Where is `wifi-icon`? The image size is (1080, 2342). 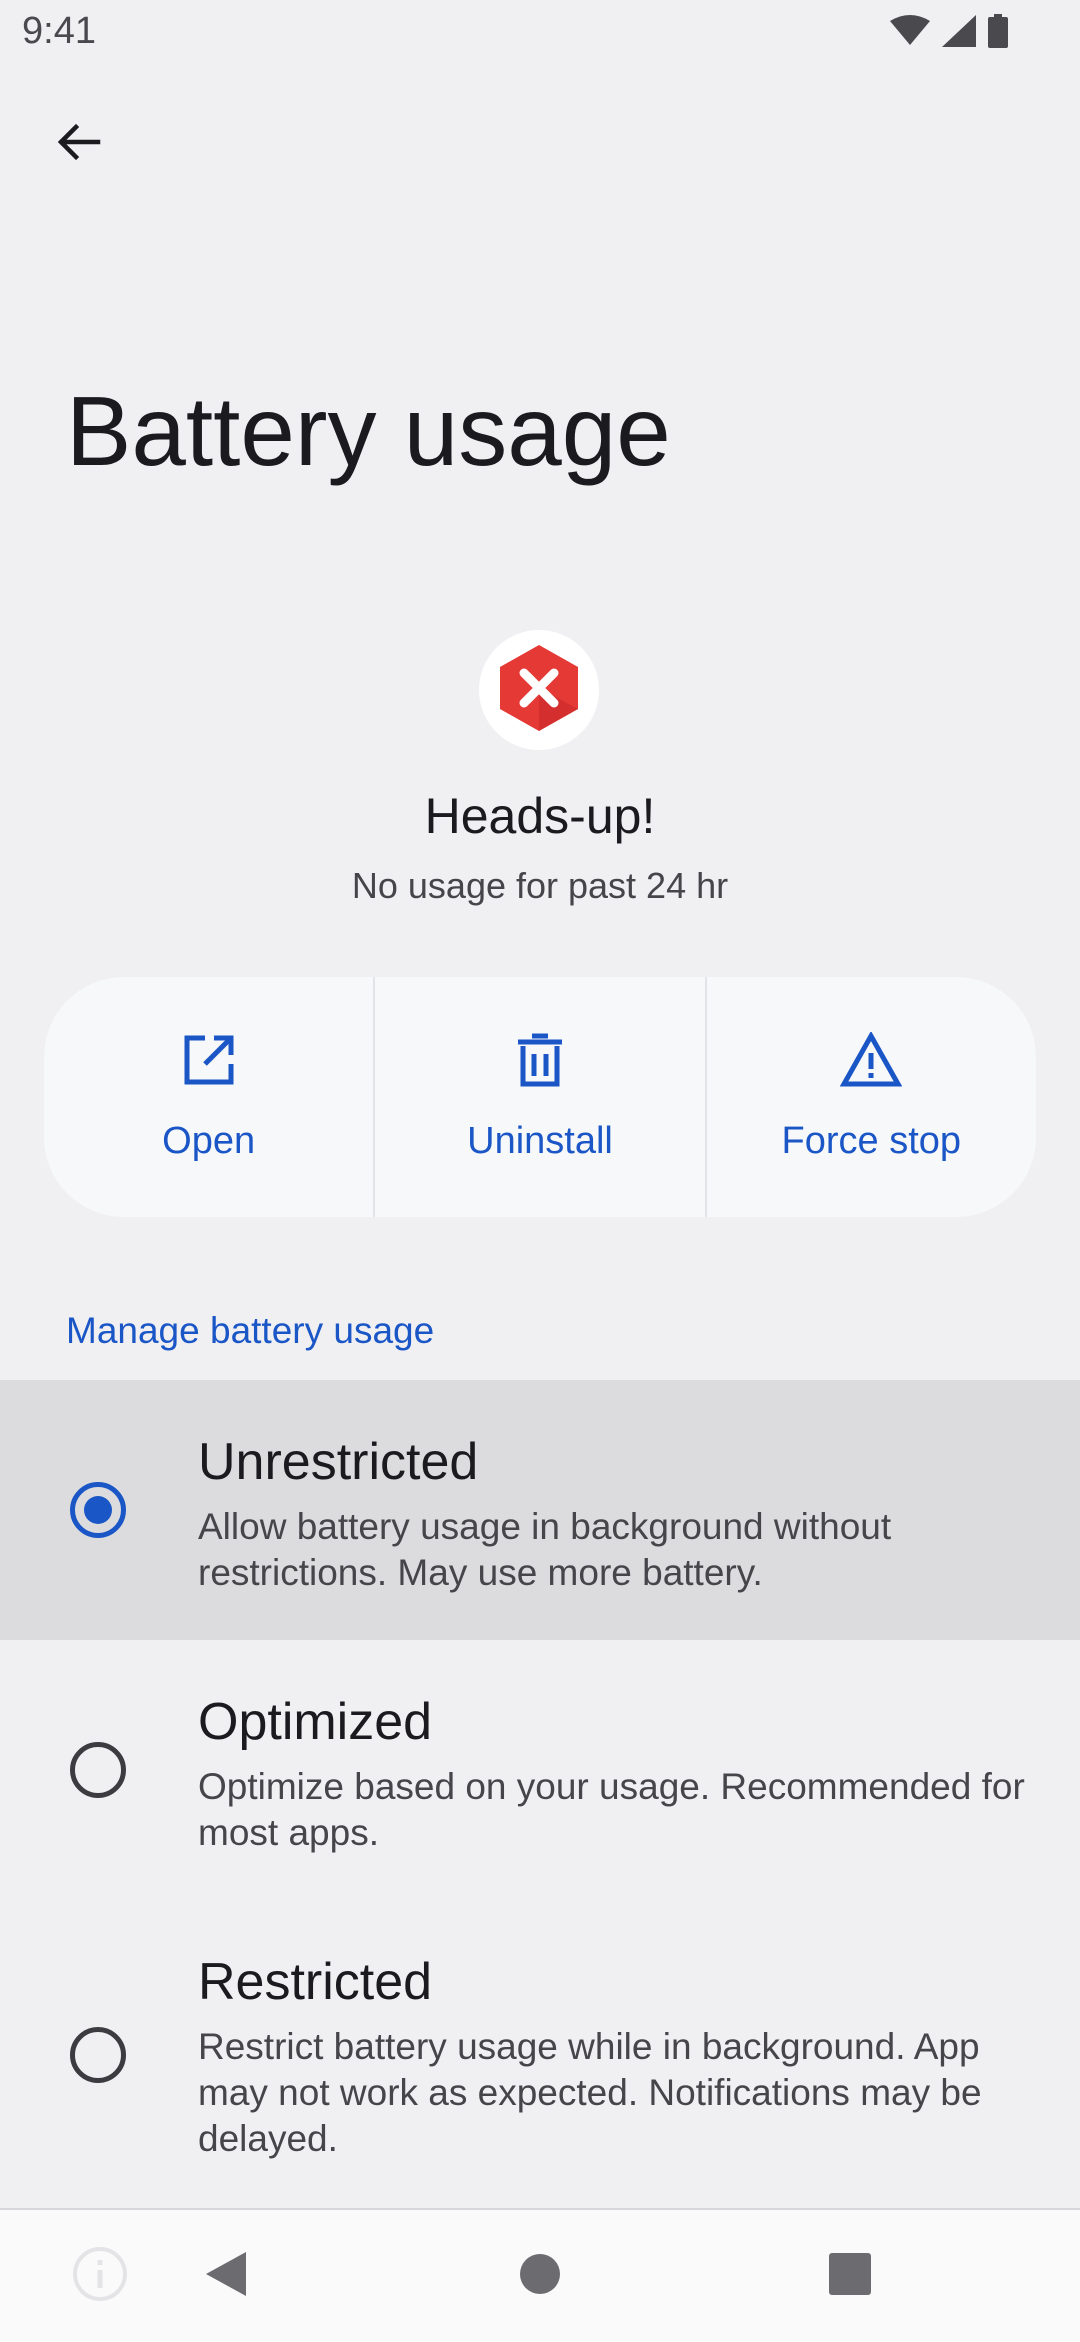 wifi-icon is located at coordinates (910, 33).